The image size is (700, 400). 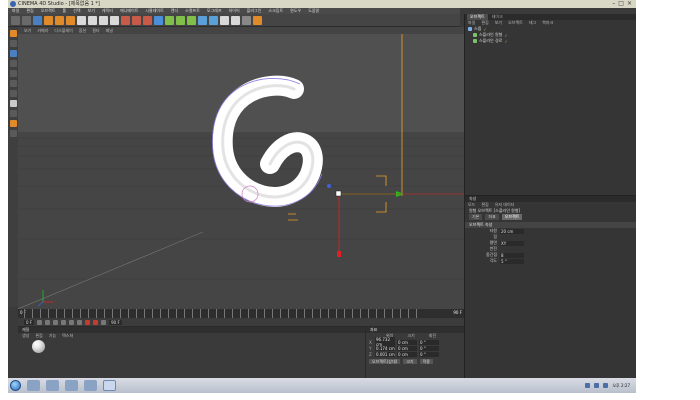 I want to click on tab-basic: 기본, so click(x=476, y=217).